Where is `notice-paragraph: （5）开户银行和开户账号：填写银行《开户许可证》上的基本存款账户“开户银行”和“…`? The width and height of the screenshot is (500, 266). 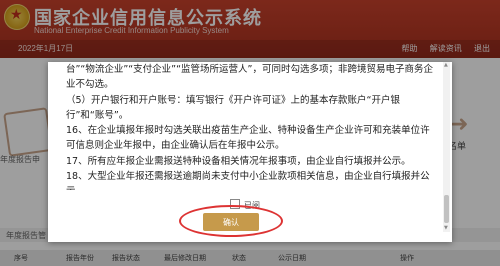 notice-paragraph: （5）开户银行和开户账号：填写银行《开户许可证》上的基本存款账户“开户银行”和“… is located at coordinates (233, 107).